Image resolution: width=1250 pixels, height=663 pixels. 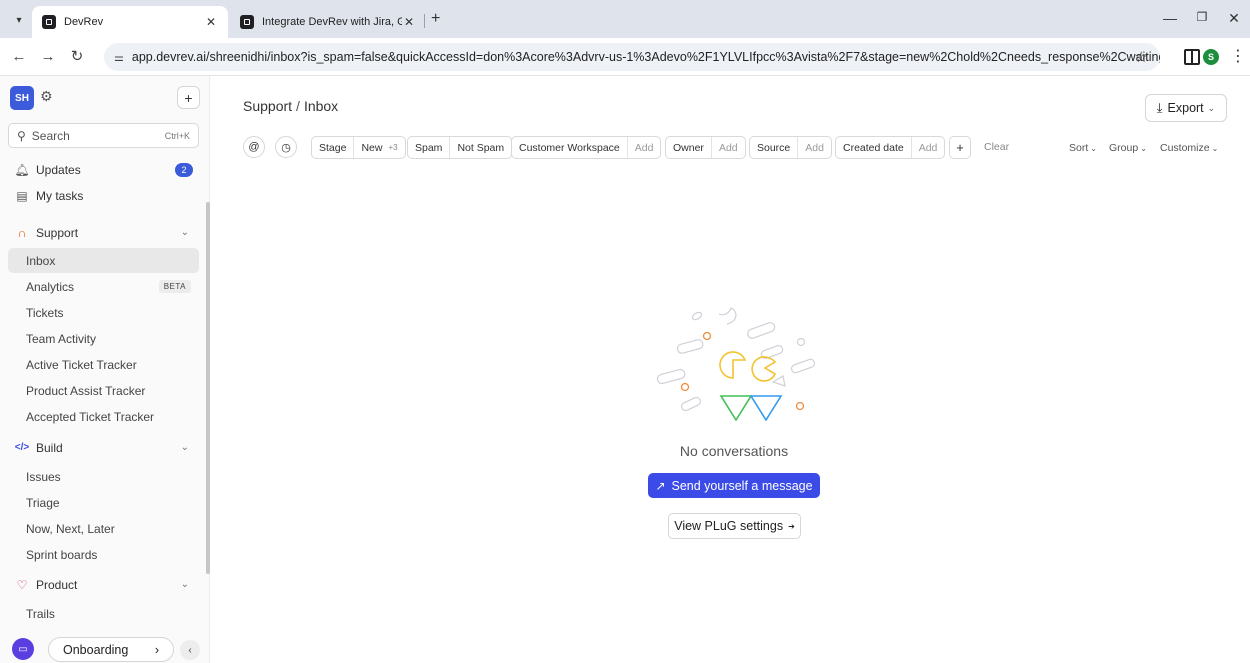 What do you see at coordinates (174, 286) in the screenshot?
I see `beta-badge: BETA` at bounding box center [174, 286].